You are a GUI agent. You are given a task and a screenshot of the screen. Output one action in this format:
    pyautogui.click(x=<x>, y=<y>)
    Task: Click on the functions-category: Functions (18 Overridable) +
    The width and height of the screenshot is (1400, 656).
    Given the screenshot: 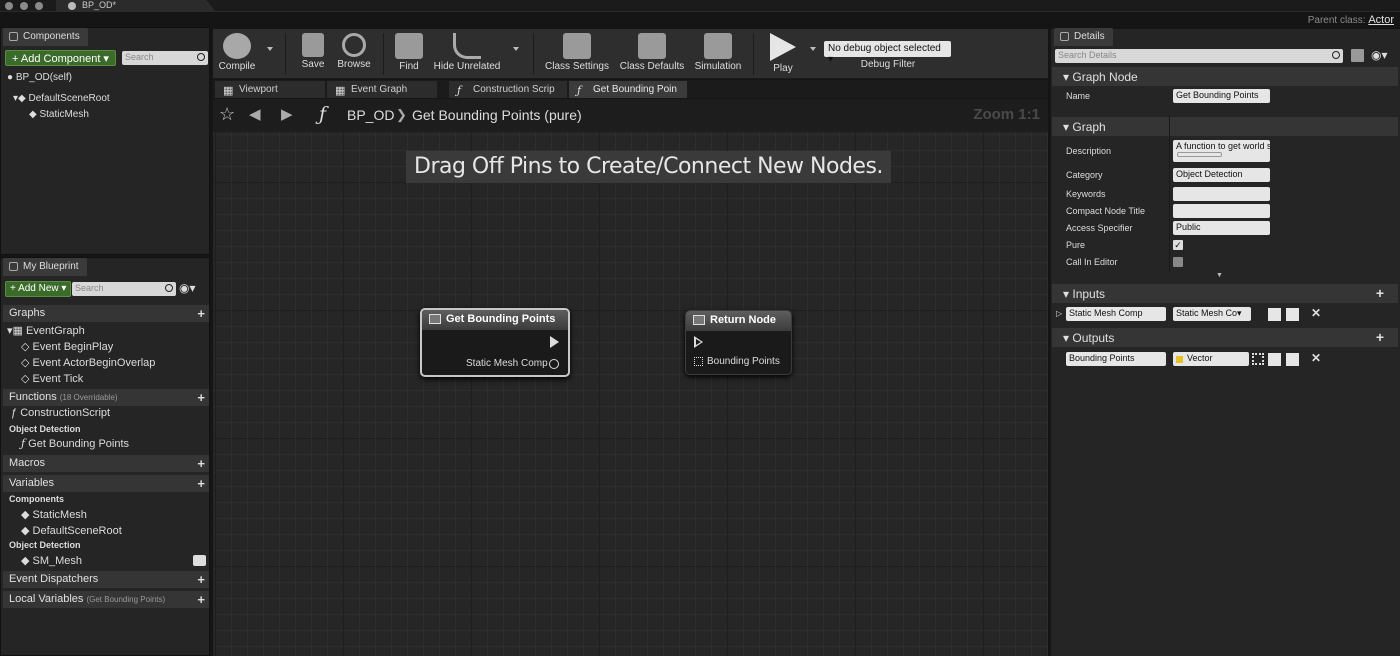 What is the action you would take?
    pyautogui.click(x=106, y=397)
    